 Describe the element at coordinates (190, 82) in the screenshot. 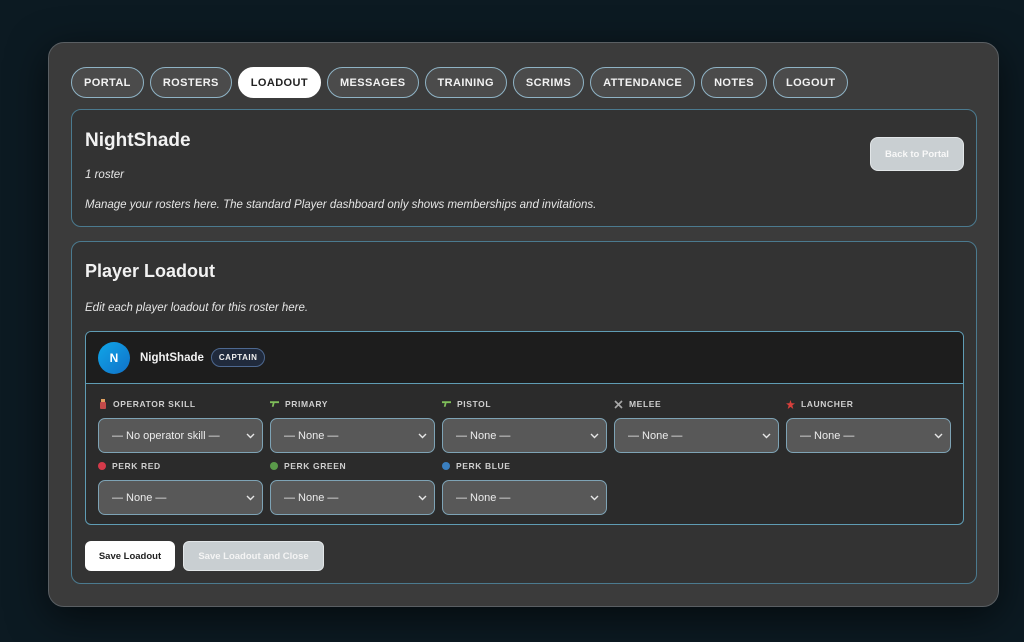

I see `tab-rosters: ROSTERS` at that location.